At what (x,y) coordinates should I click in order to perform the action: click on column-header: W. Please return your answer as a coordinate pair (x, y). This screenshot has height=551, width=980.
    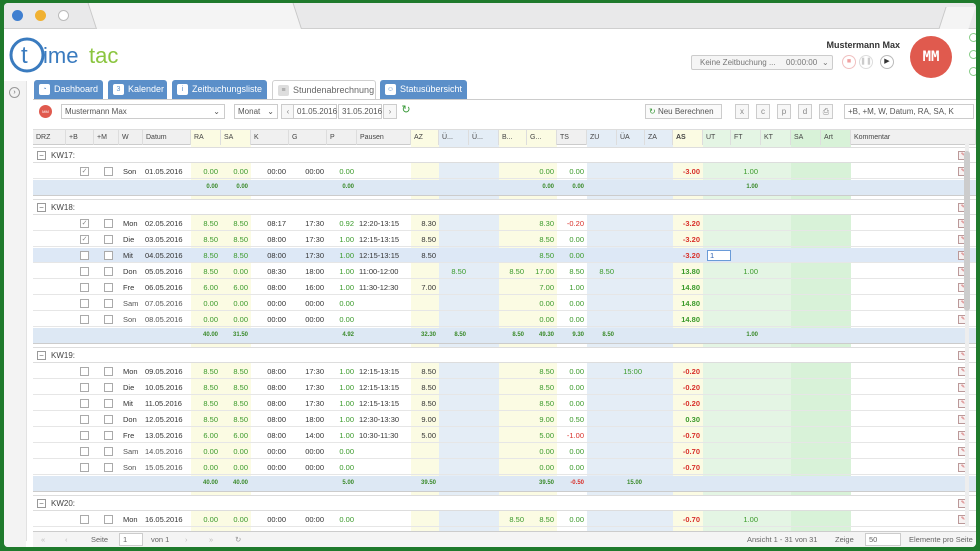
    Looking at the image, I should click on (131, 137).